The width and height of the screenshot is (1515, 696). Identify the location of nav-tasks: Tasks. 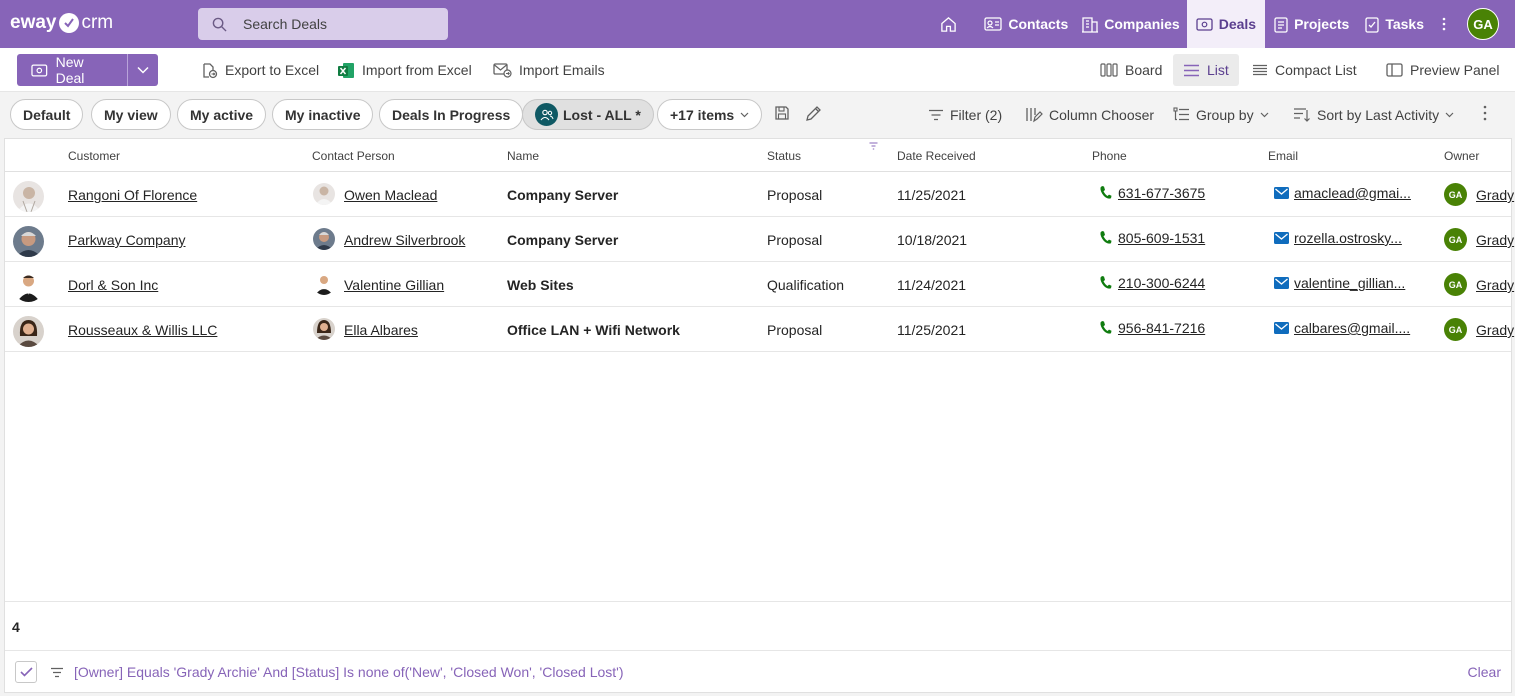
(1394, 24).